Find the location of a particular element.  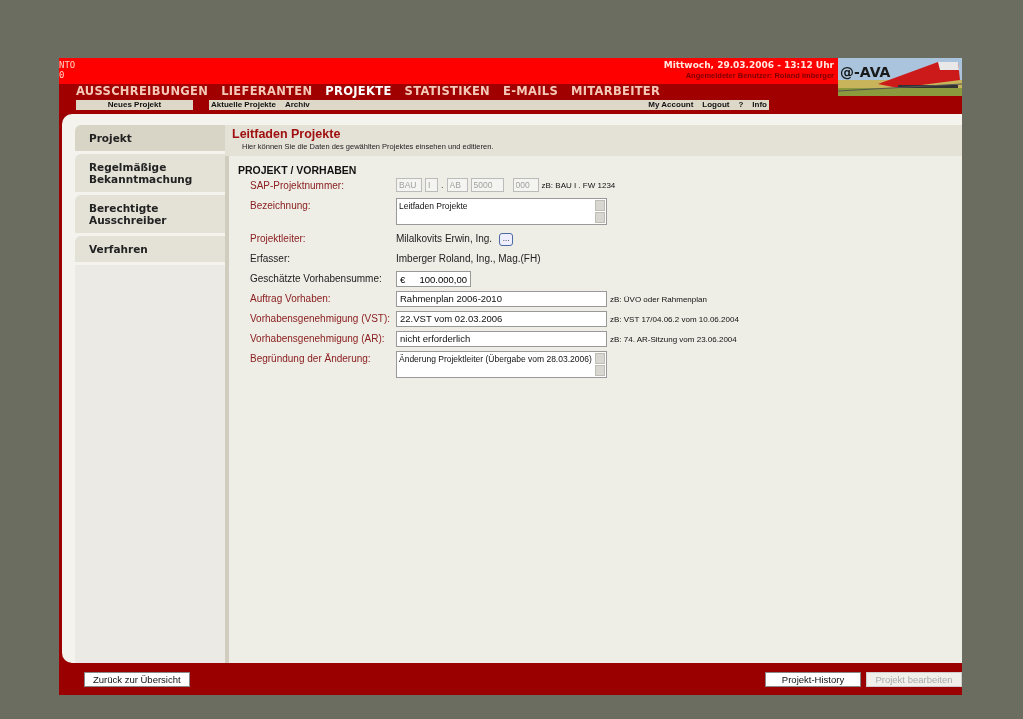

text-area-value: Änderung Projektleiter (Übergabe vom 28.03.2006) is located at coordinates (495, 359).